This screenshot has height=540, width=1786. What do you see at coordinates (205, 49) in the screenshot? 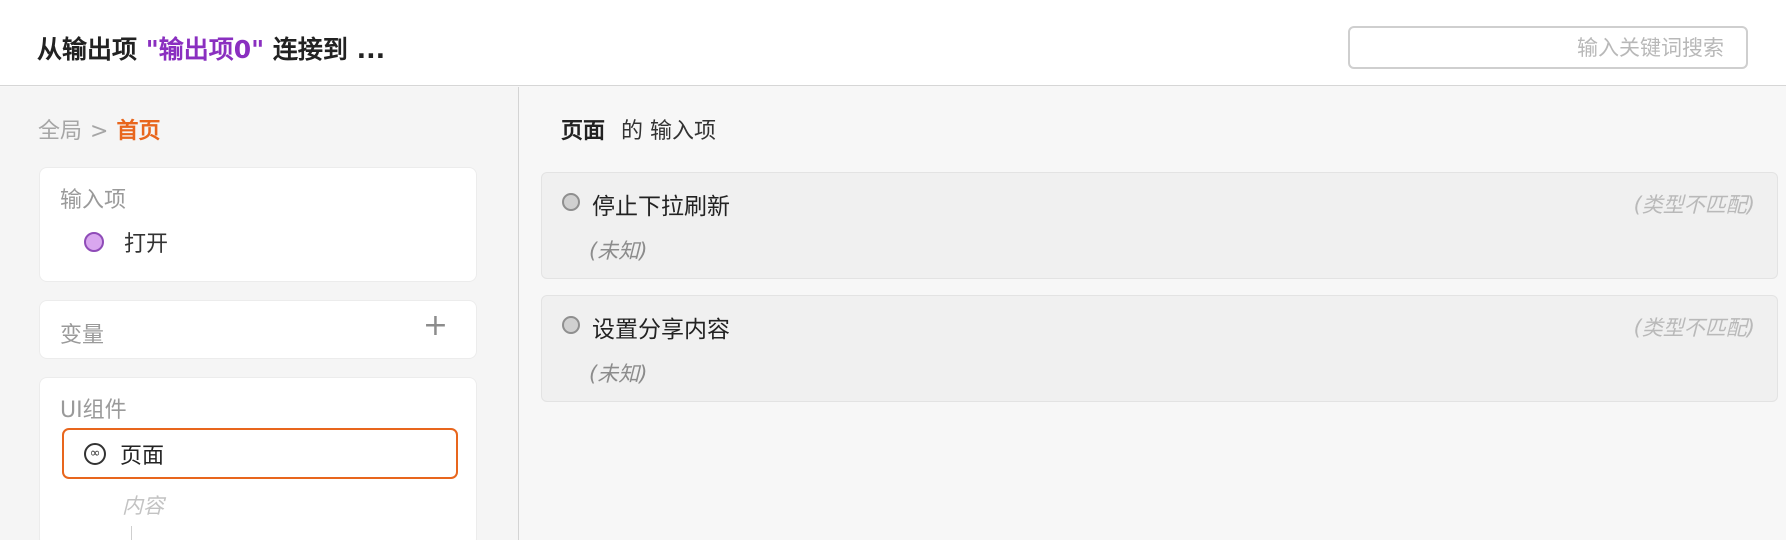
I see `title-output-name: "输出项0"` at bounding box center [205, 49].